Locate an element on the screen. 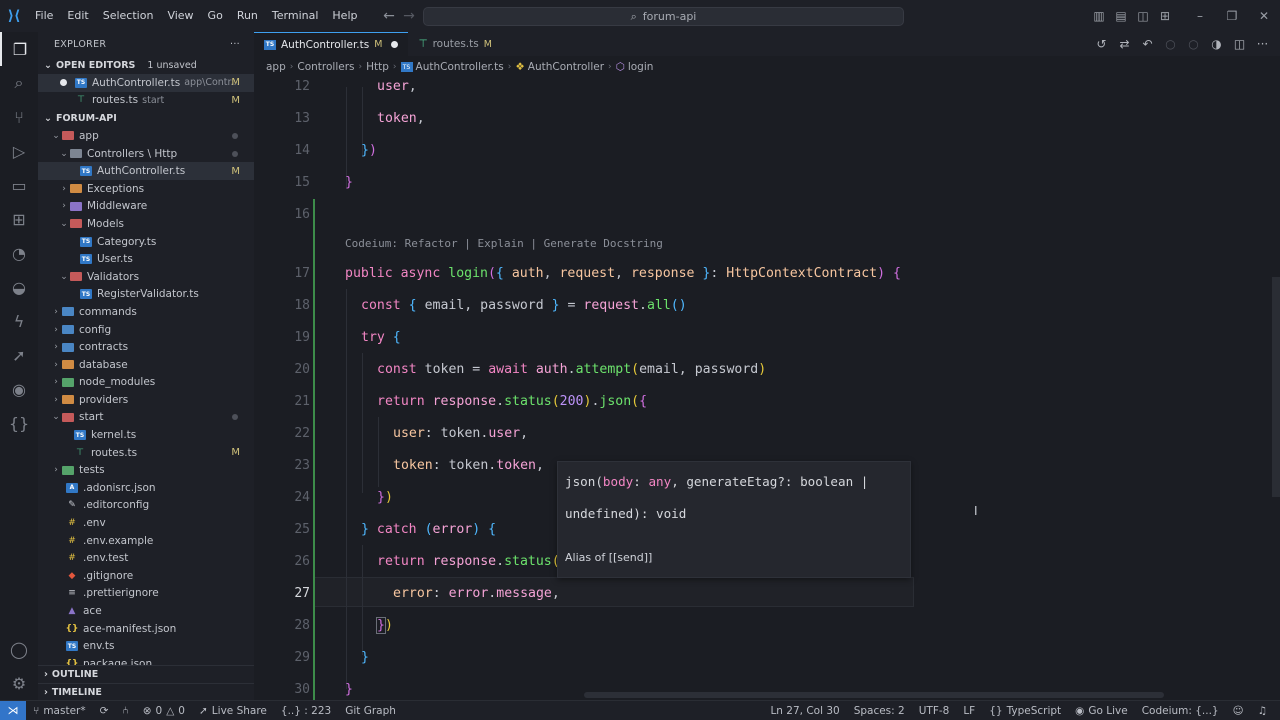 Image resolution: width=1280 pixels, height=720 pixels. language-mode: {} TypeScript is located at coordinates (1025, 711).